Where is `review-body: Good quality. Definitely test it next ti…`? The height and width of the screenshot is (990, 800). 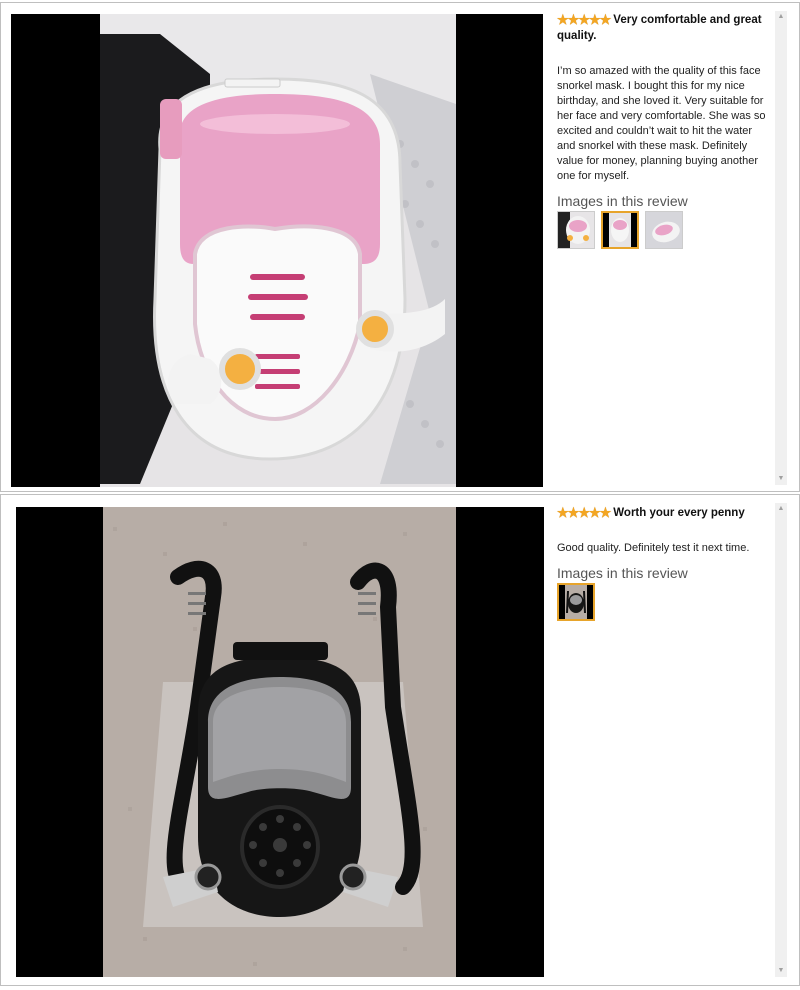 review-body: Good quality. Definitely test it next ti… is located at coordinates (653, 548).